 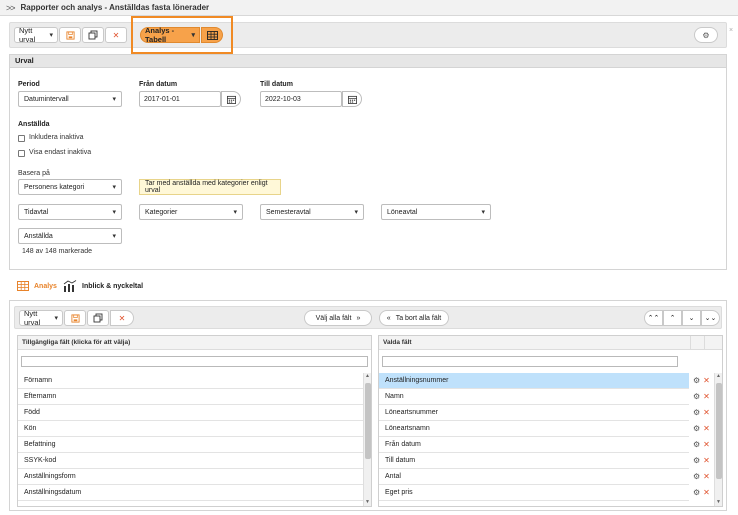 I want to click on list-item: Förnamn, so click(x=190, y=381).